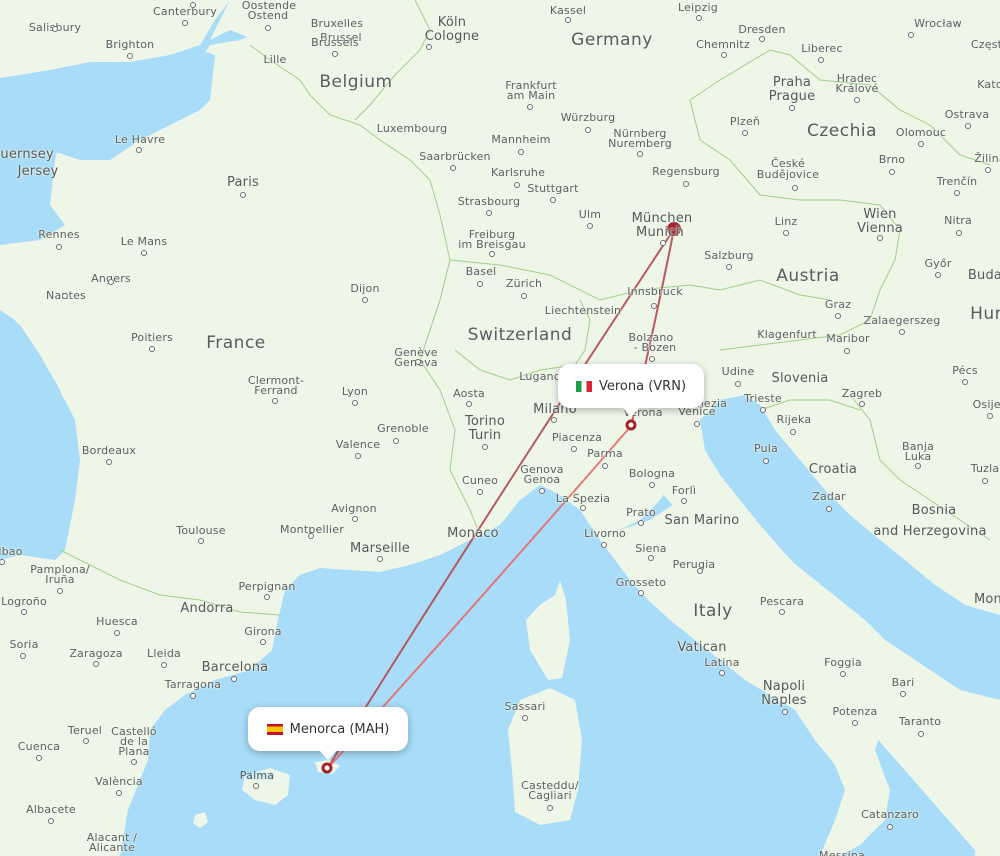 Image resolution: width=1000 pixels, height=856 pixels. Describe the element at coordinates (642, 386) in the screenshot. I see `destination-label: Verona (VRN)` at that location.